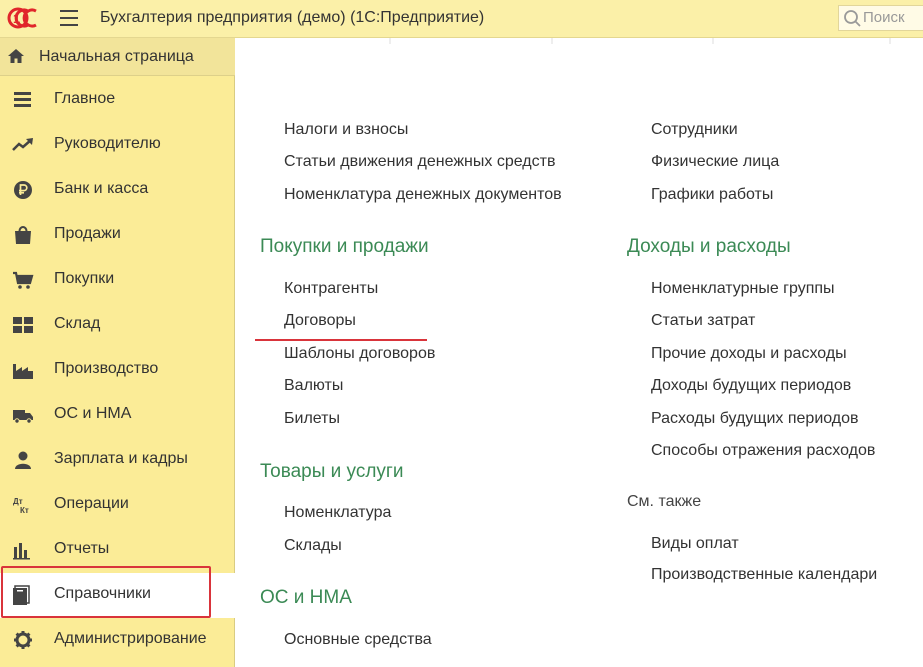 Image resolution: width=923 pixels, height=667 pixels. What do you see at coordinates (93, 413) in the screenshot?
I see `sidebar-item-label: ОС и НМА` at bounding box center [93, 413].